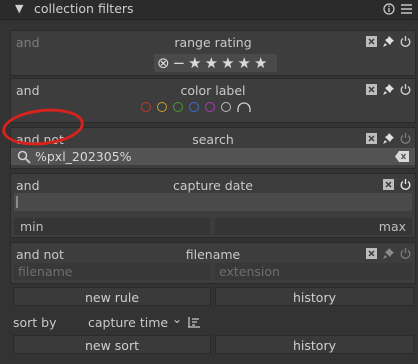 The width and height of the screenshot is (418, 364). I want to click on range-handle, so click(17, 202).